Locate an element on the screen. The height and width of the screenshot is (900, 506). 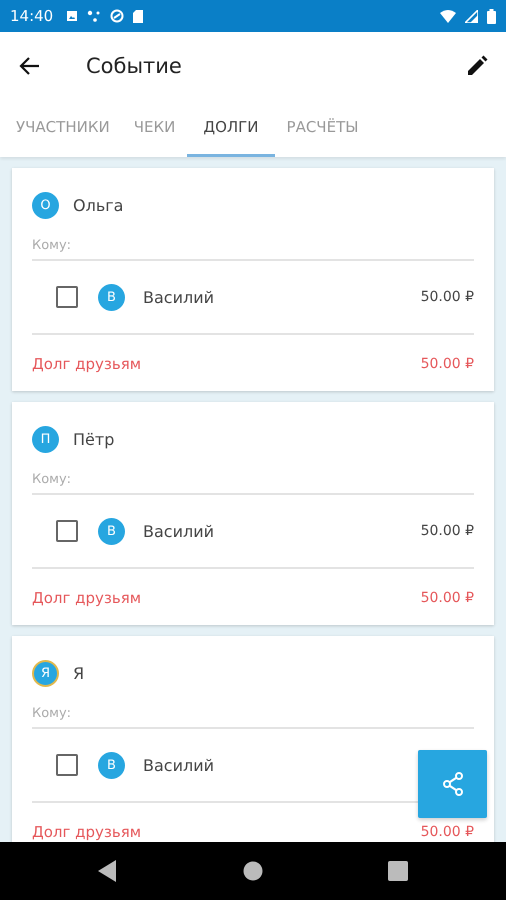
avatar: О is located at coordinates (45, 205).